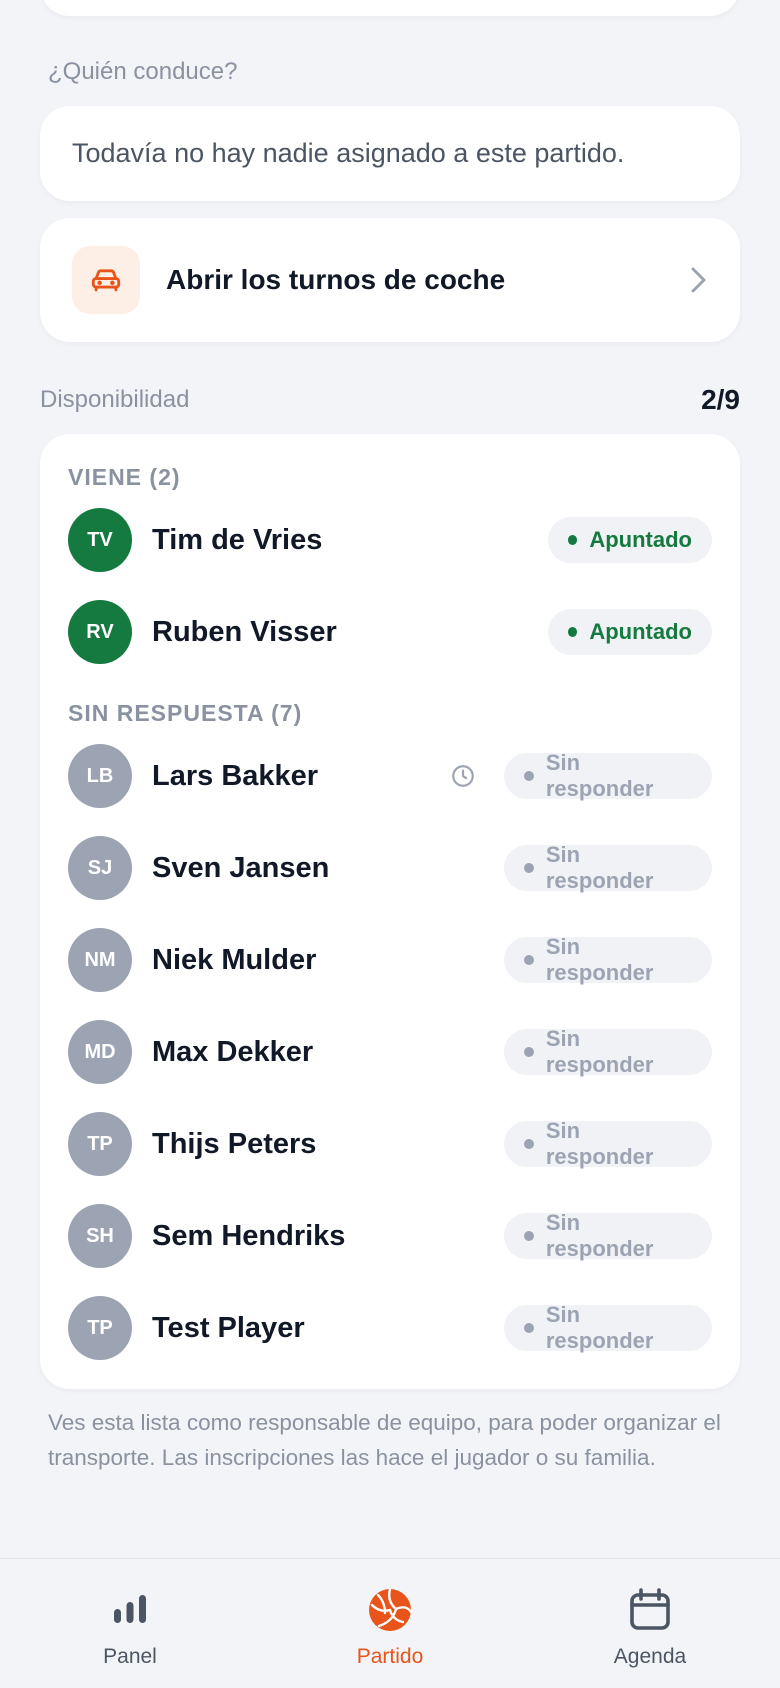 Image resolution: width=780 pixels, height=1688 pixels. What do you see at coordinates (390, 1052) in the screenshot?
I see `player-row: MD Max Dekker Sin responder` at bounding box center [390, 1052].